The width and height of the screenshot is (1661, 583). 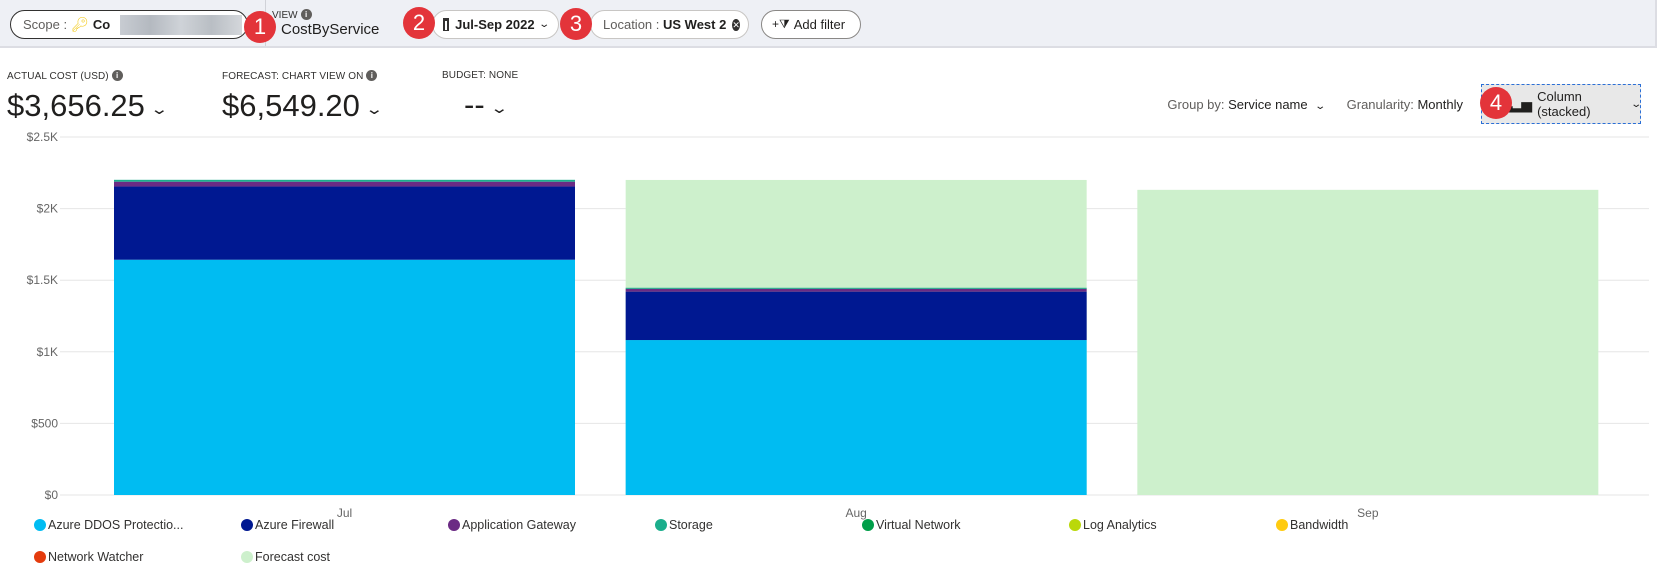 What do you see at coordinates (1120, 525) in the screenshot?
I see `legend-label: Log Analytics` at bounding box center [1120, 525].